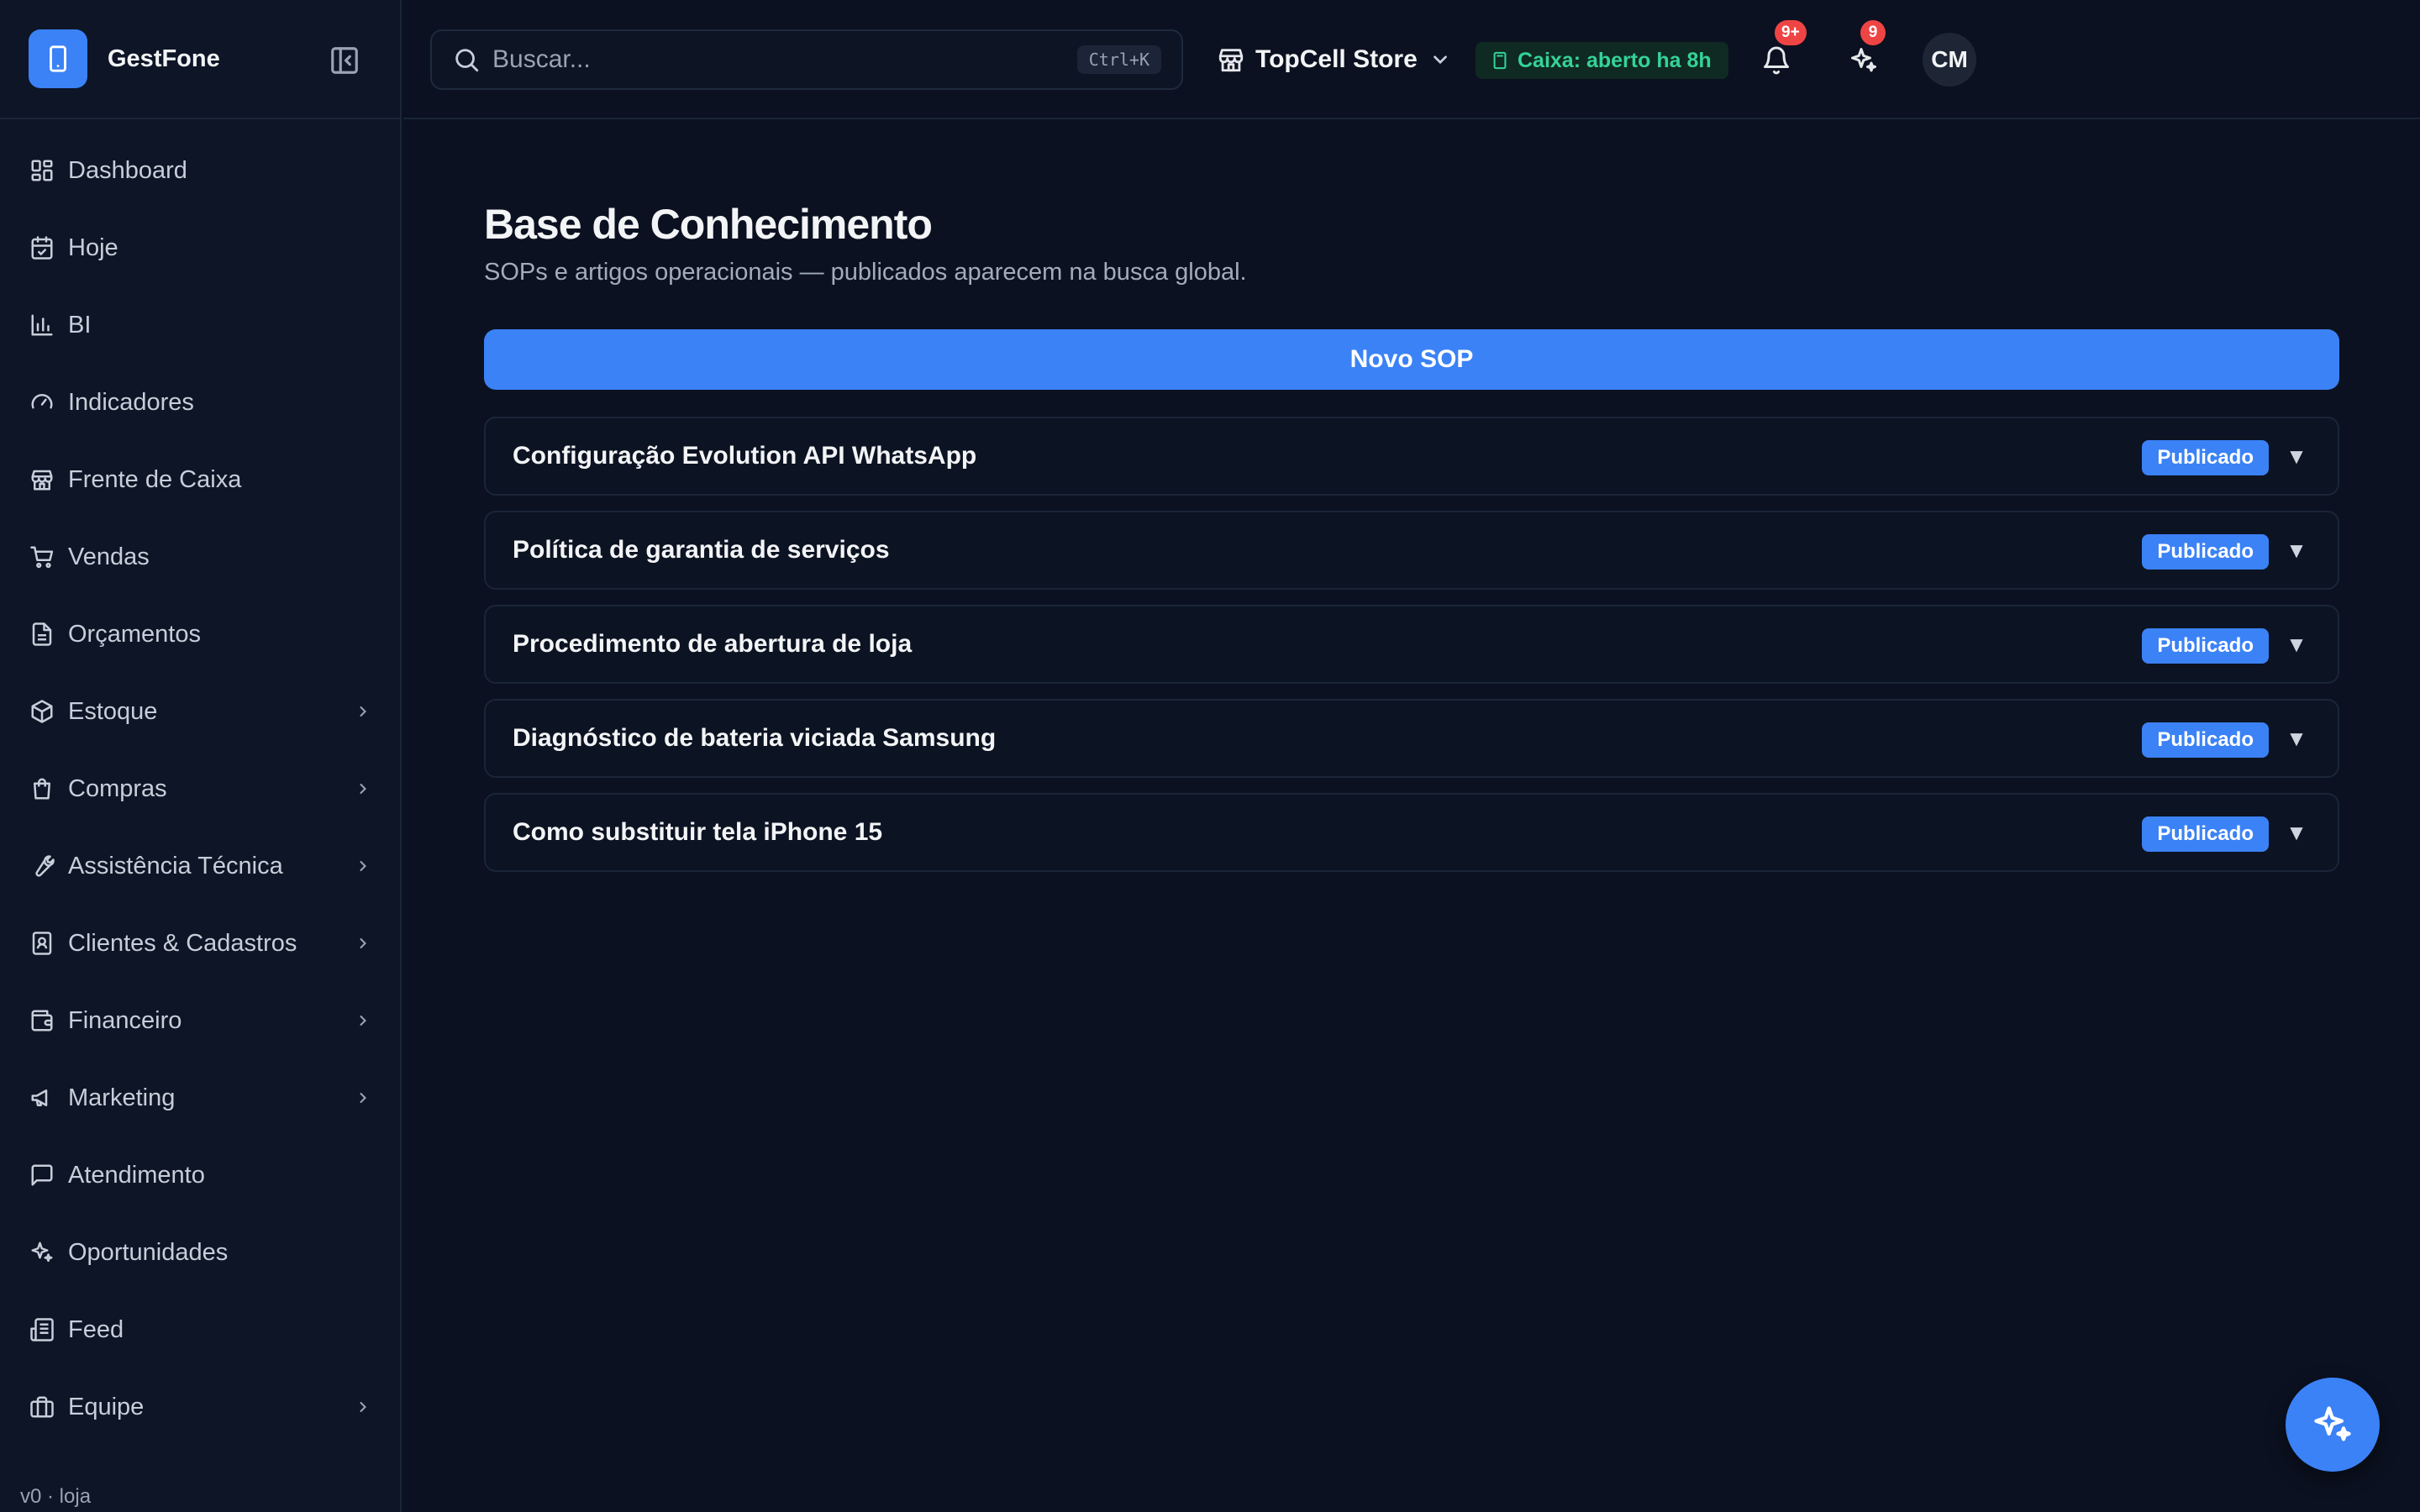  Describe the element at coordinates (122, 1097) in the screenshot. I see `sidebar-item-label: Marketing` at that location.